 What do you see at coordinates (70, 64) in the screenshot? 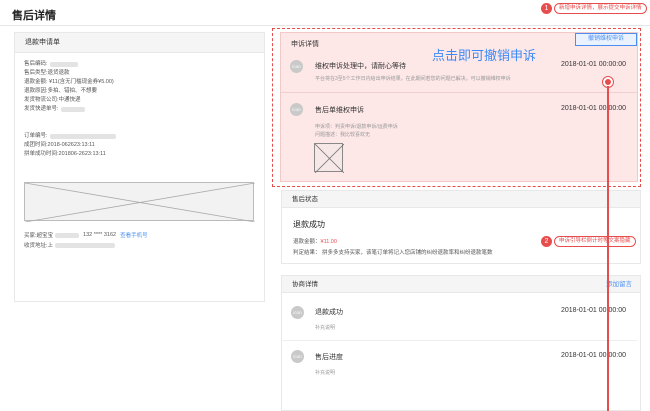
I see `after-sale-code: 售后编码:` at bounding box center [70, 64].